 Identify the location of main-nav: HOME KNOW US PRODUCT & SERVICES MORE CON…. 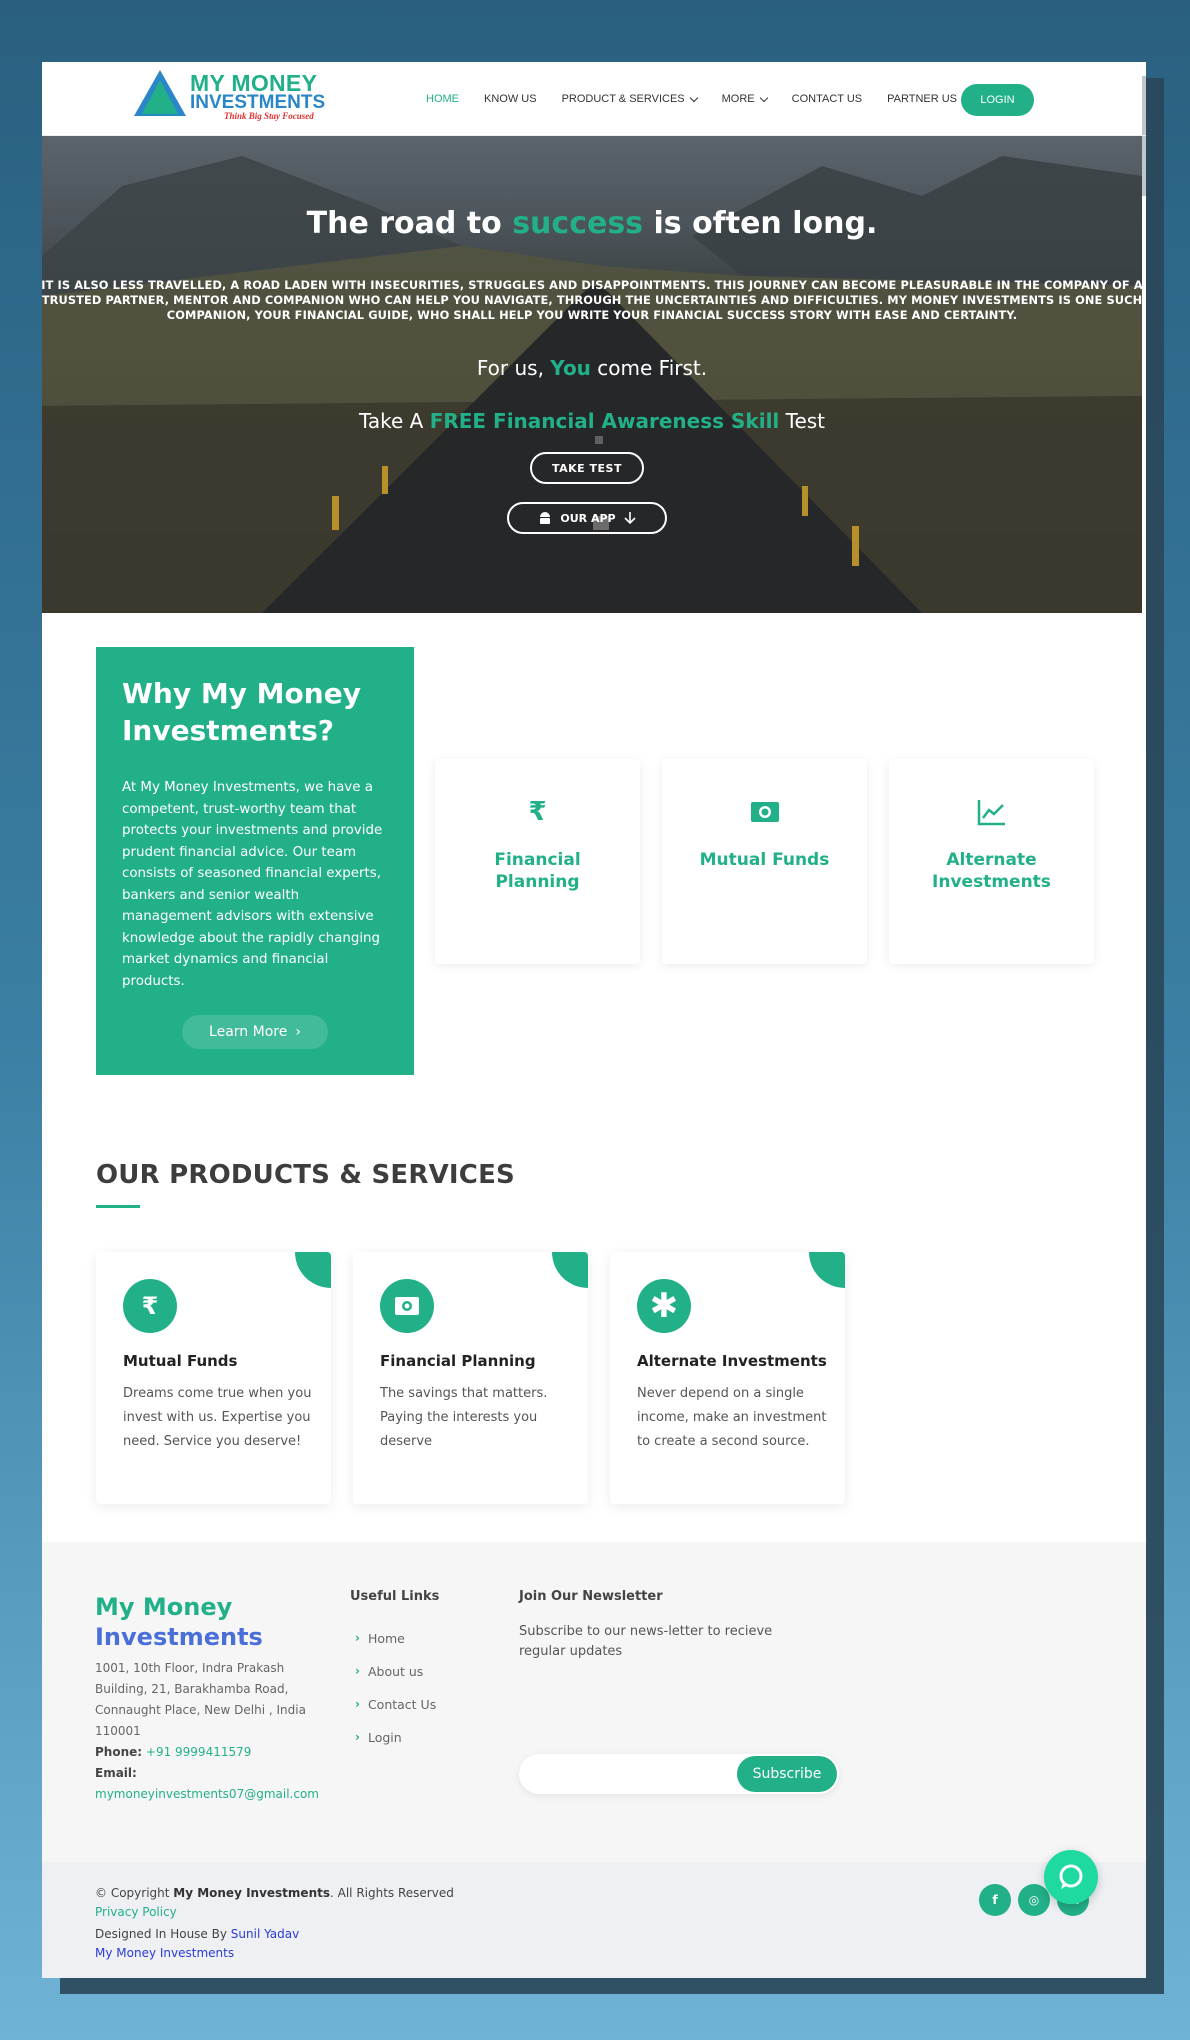
(704, 99).